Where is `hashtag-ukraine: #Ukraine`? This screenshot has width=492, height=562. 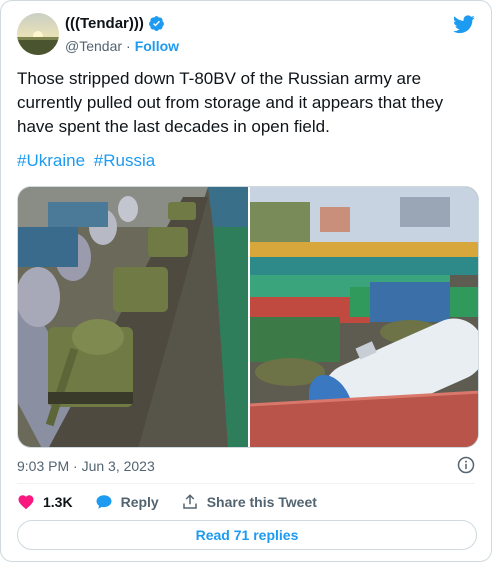 hashtag-ukraine: #Ukraine is located at coordinates (51, 160).